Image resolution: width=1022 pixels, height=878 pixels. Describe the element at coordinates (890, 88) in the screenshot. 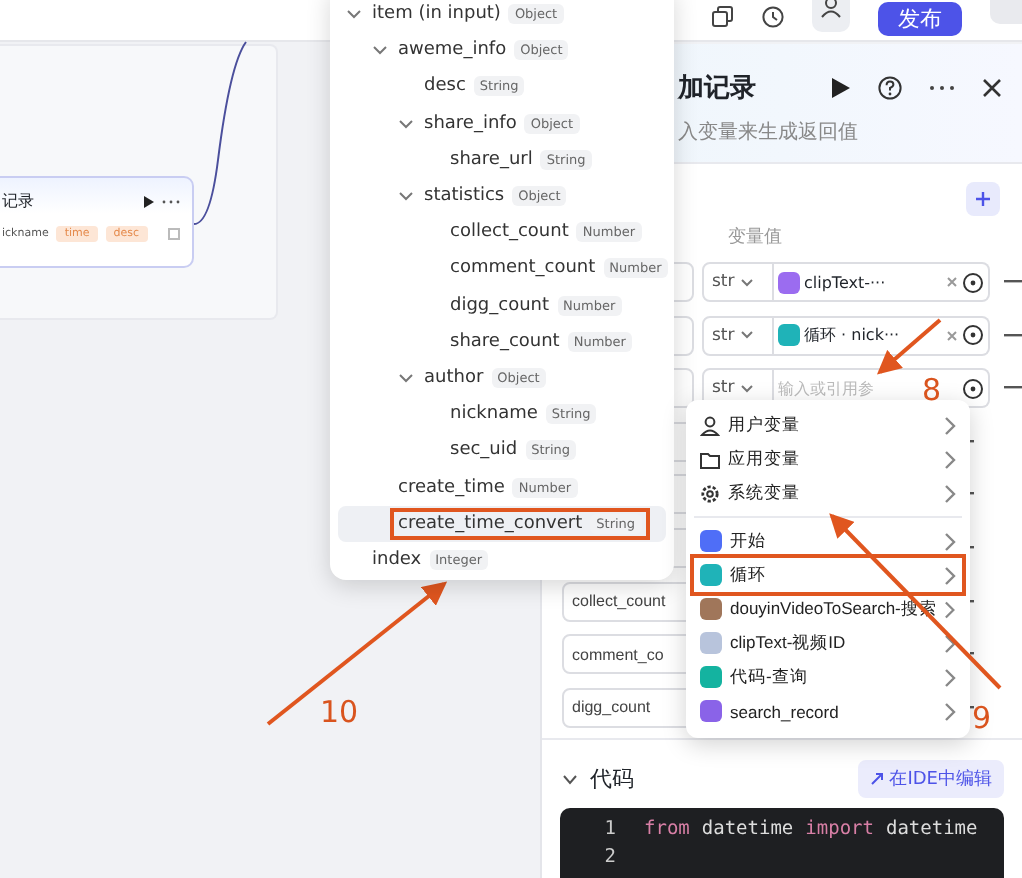

I see `help-icon` at that location.